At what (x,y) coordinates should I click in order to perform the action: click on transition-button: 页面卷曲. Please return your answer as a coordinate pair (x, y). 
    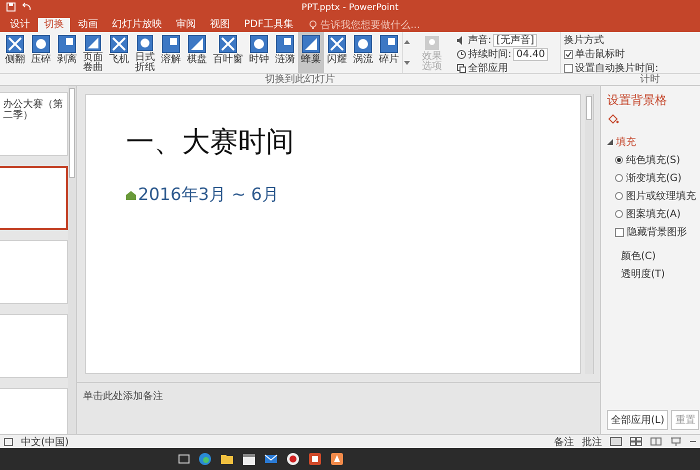
    Looking at the image, I should click on (93, 52).